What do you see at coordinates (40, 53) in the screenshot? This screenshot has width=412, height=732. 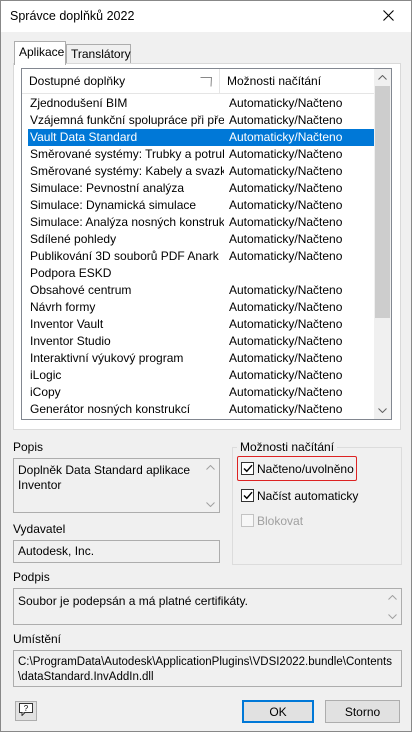 I see `tab-applications: Aplikace` at bounding box center [40, 53].